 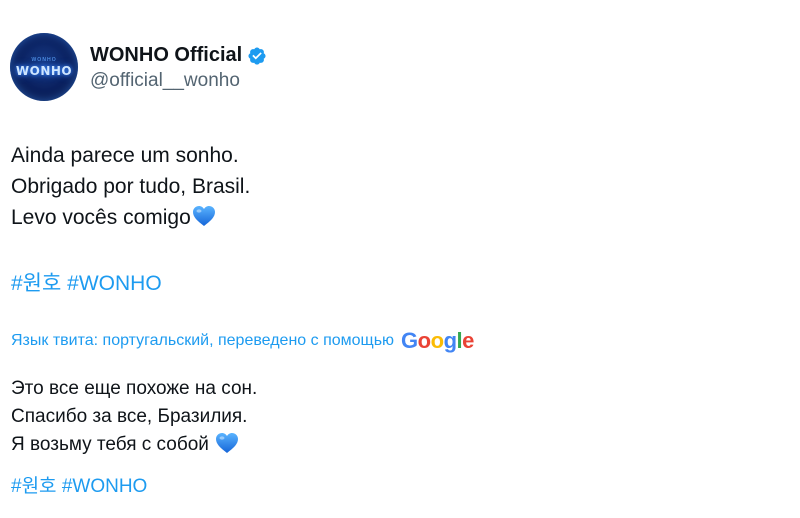 I want to click on translated-hashtags: #원호 #WONHO, so click(x=79, y=484).